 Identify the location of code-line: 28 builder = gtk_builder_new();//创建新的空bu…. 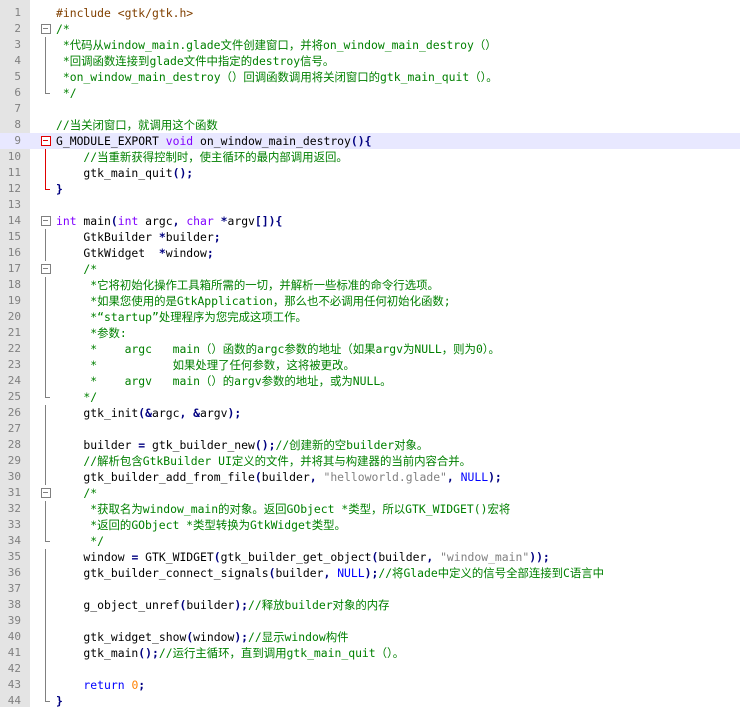
(370, 445).